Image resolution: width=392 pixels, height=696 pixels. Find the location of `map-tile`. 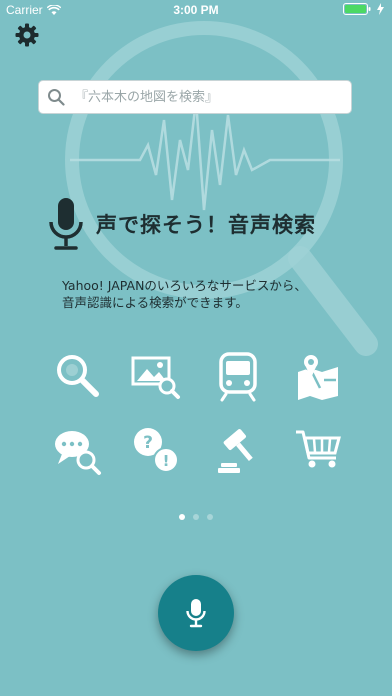

map-tile is located at coordinates (320, 376).